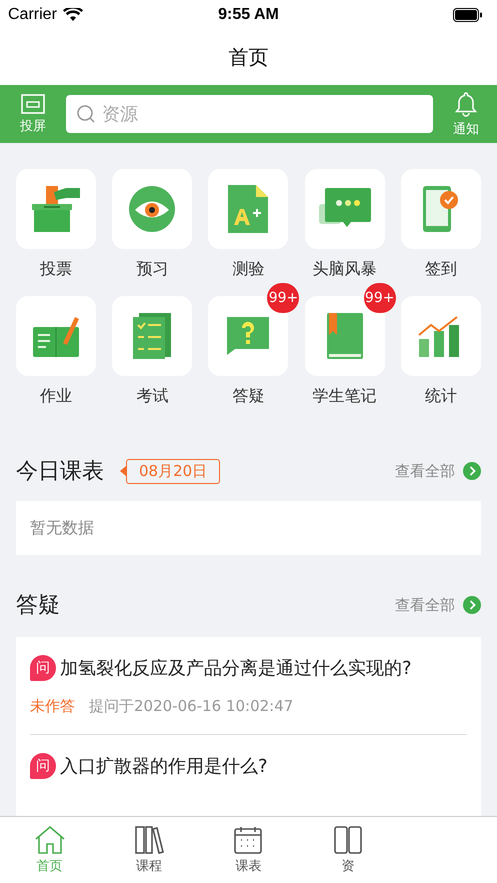  What do you see at coordinates (248, 209) in the screenshot?
I see `grade-document-icon` at bounding box center [248, 209].